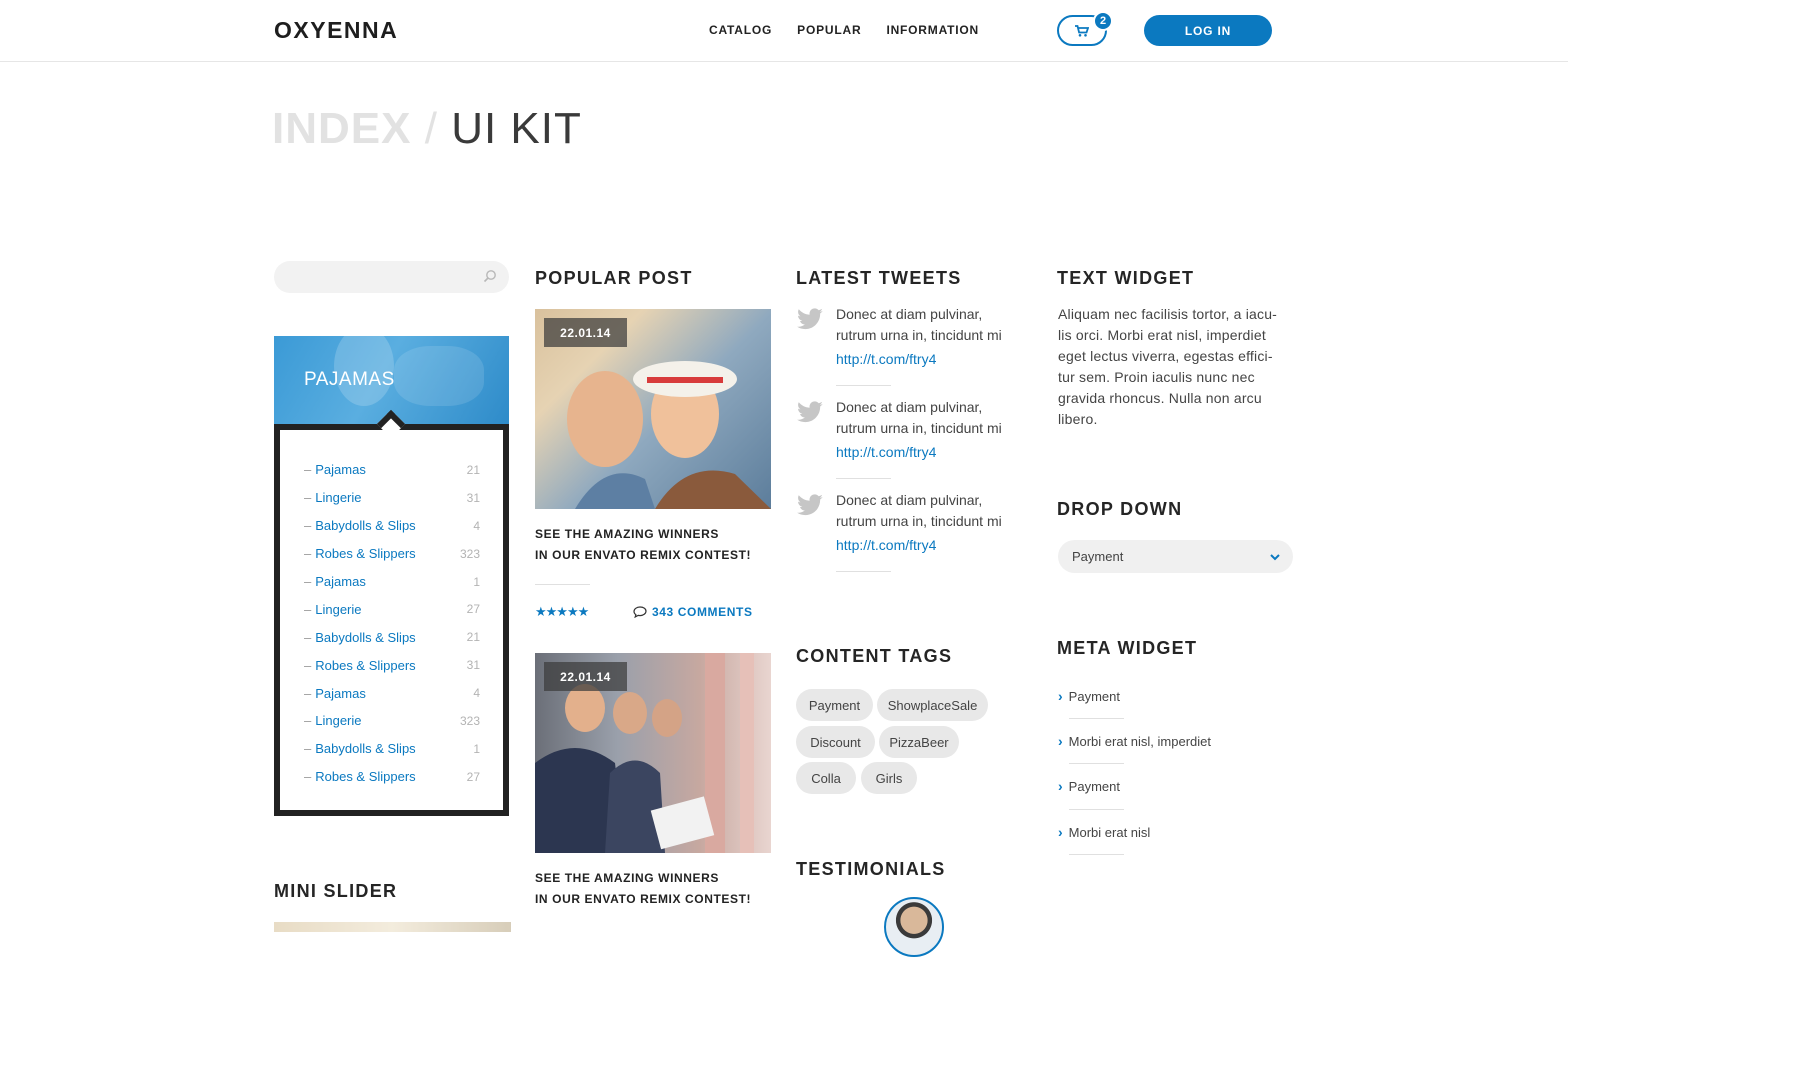  I want to click on category-count: 21, so click(473, 637).